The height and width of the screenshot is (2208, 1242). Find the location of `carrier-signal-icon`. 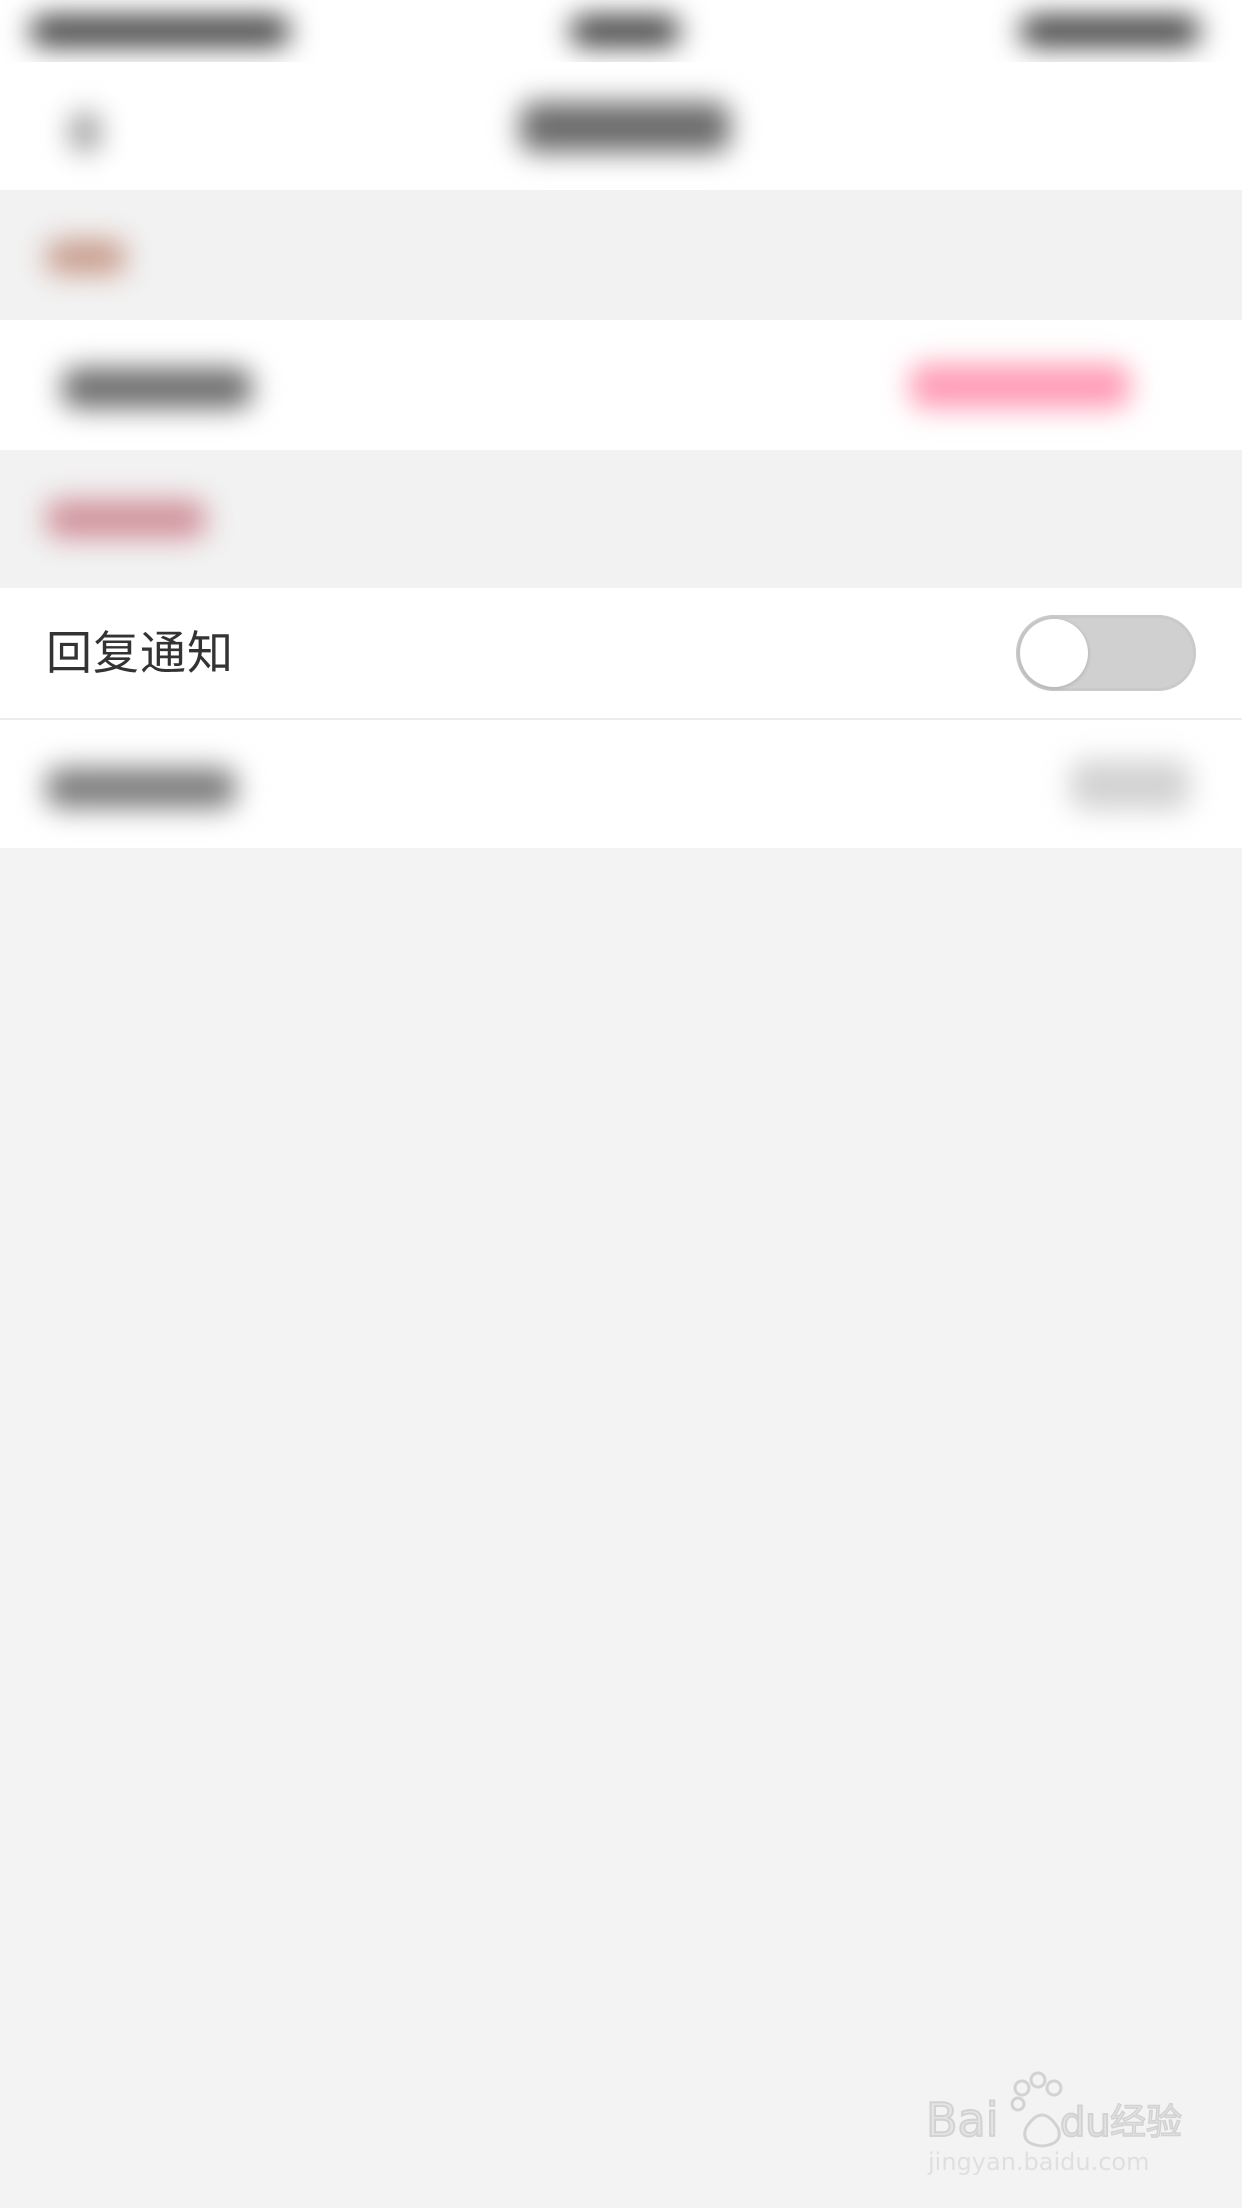

carrier-signal-icon is located at coordinates (160, 31).